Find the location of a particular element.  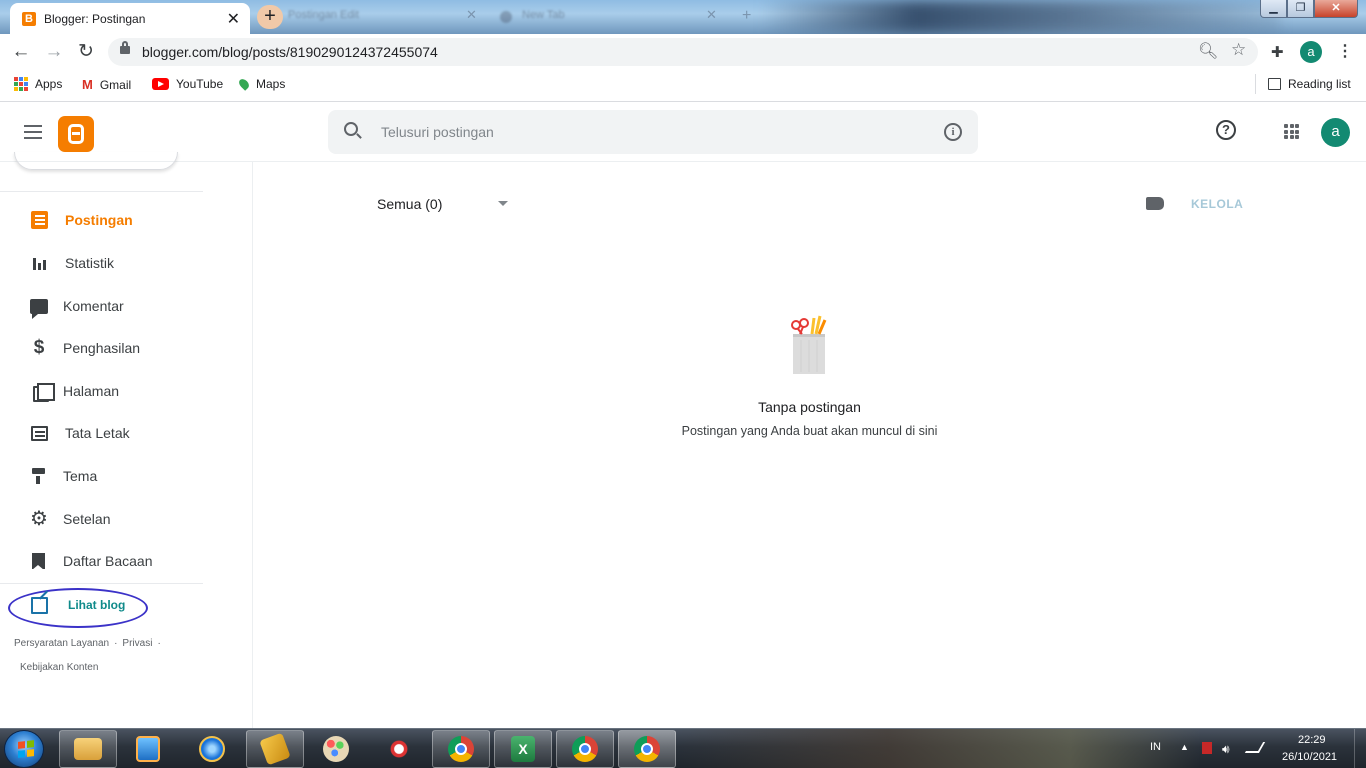

empty-state-title: Tanpa postingan is located at coordinates (809, 407).